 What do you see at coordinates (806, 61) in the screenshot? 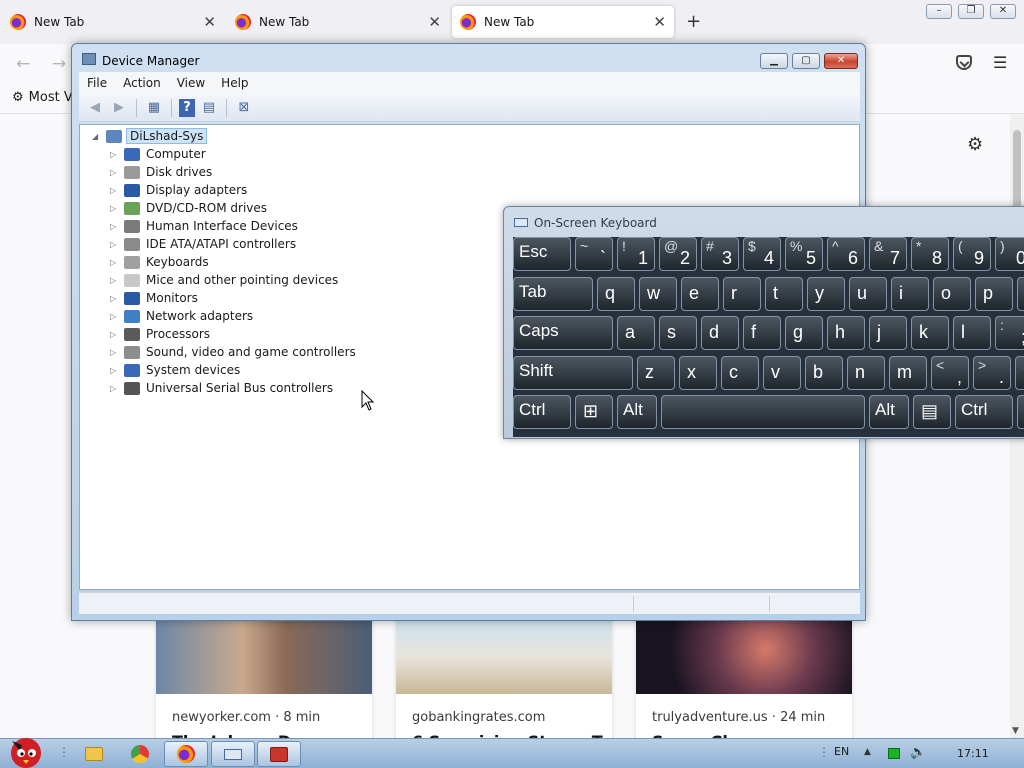
I see `maximize-button: ▢` at bounding box center [806, 61].